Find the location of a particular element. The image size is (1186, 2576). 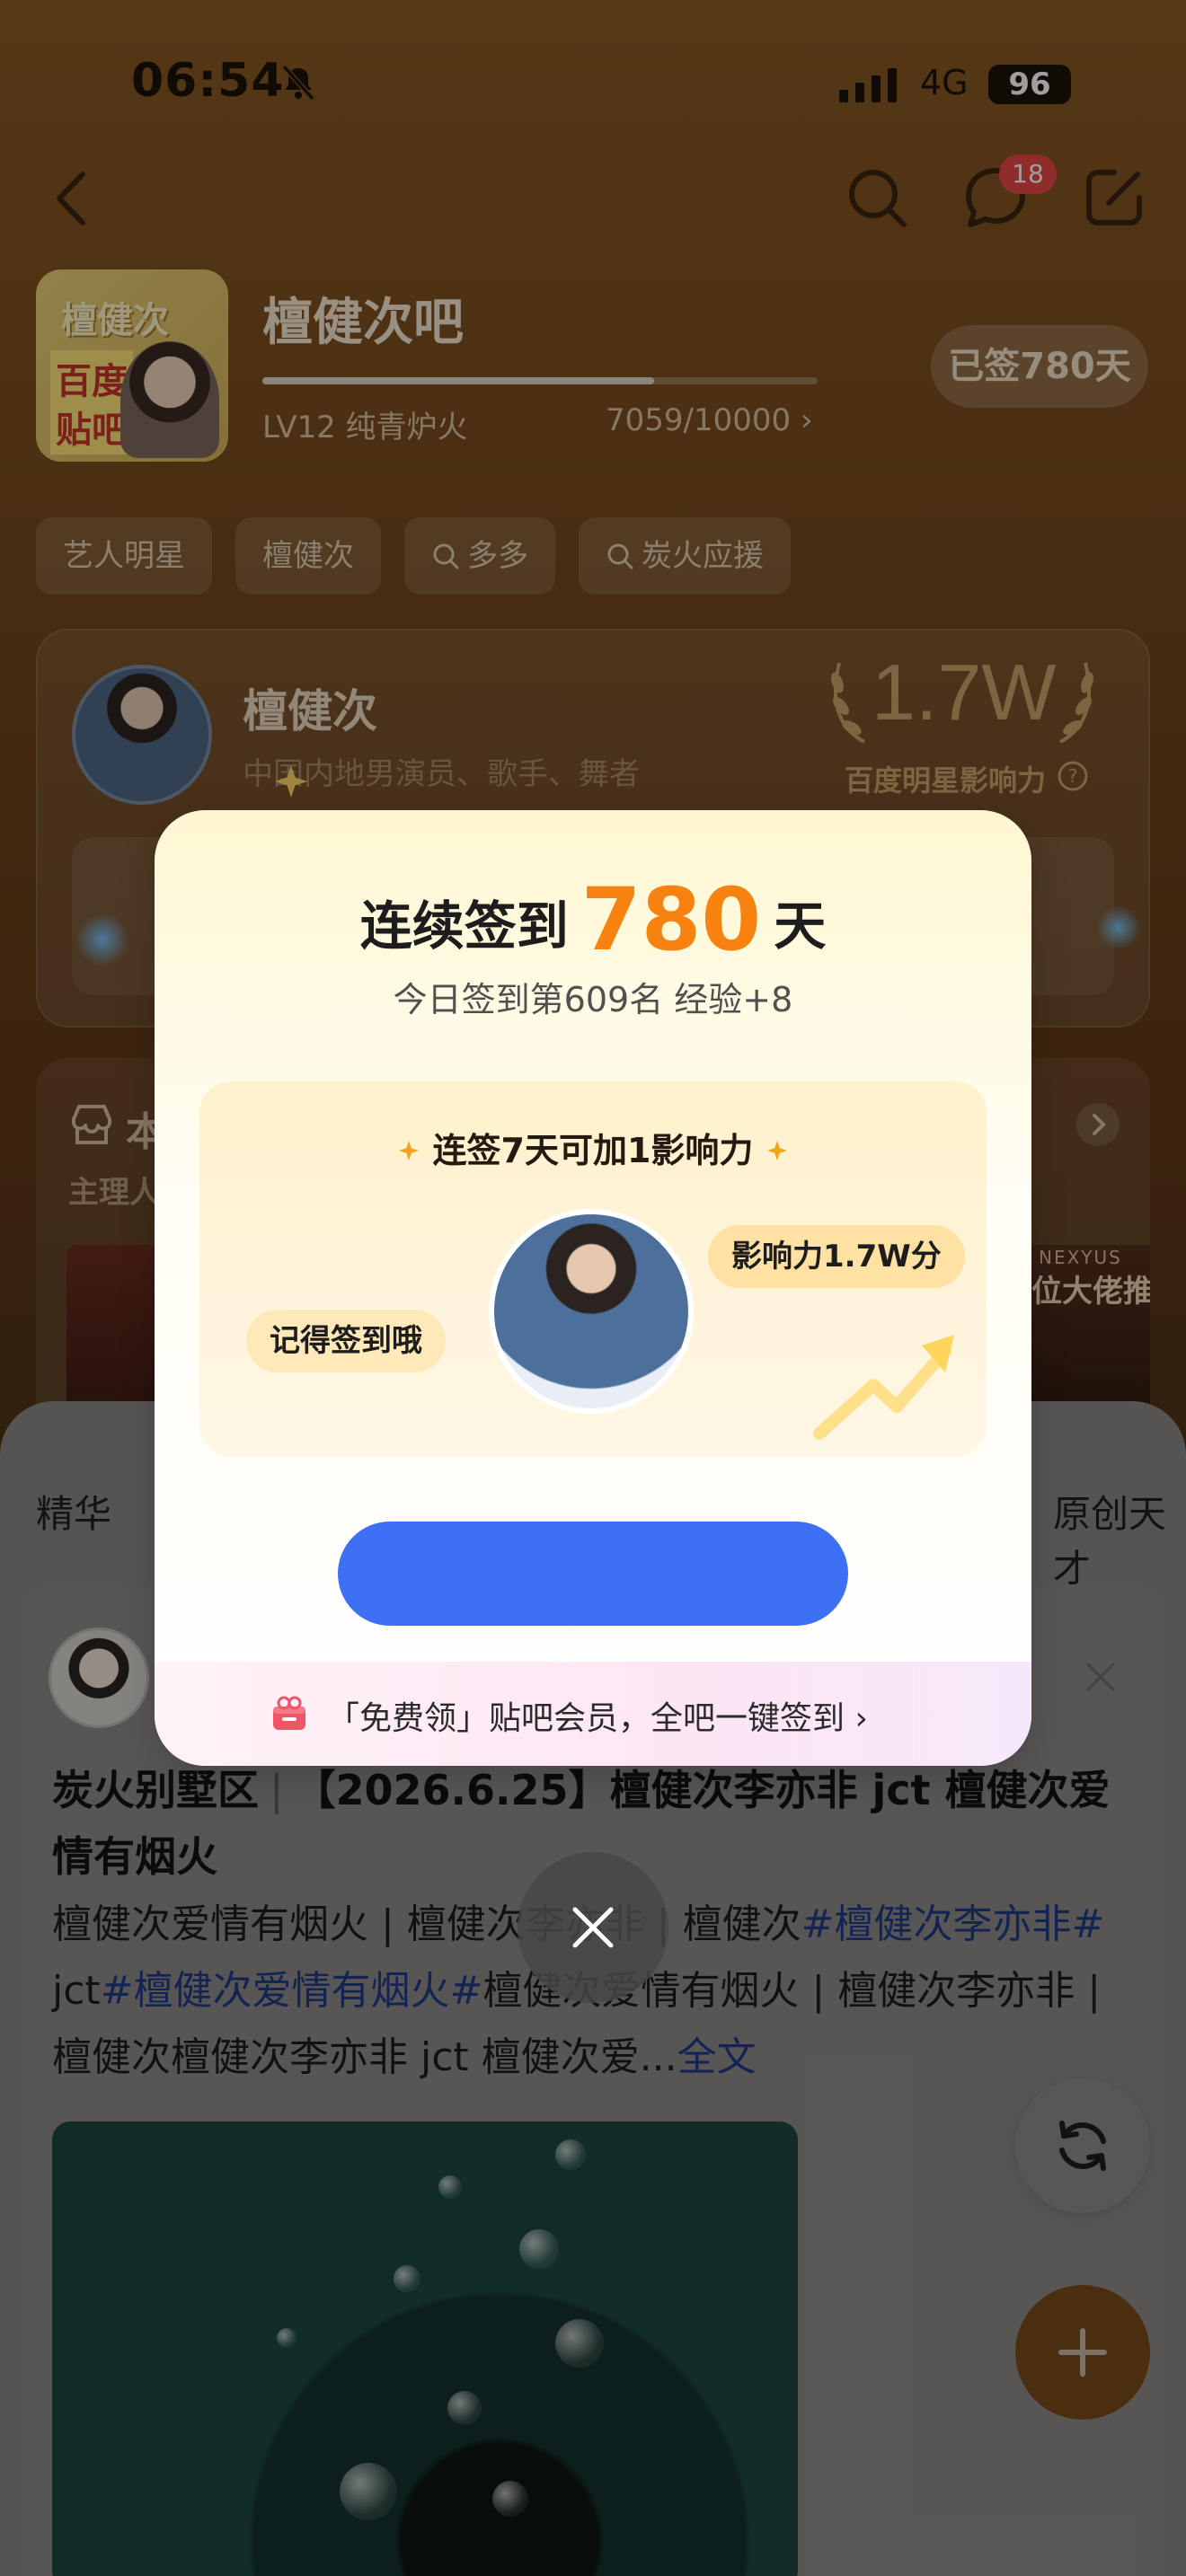

modal-title: 连续签到 780 天 is located at coordinates (593, 919).